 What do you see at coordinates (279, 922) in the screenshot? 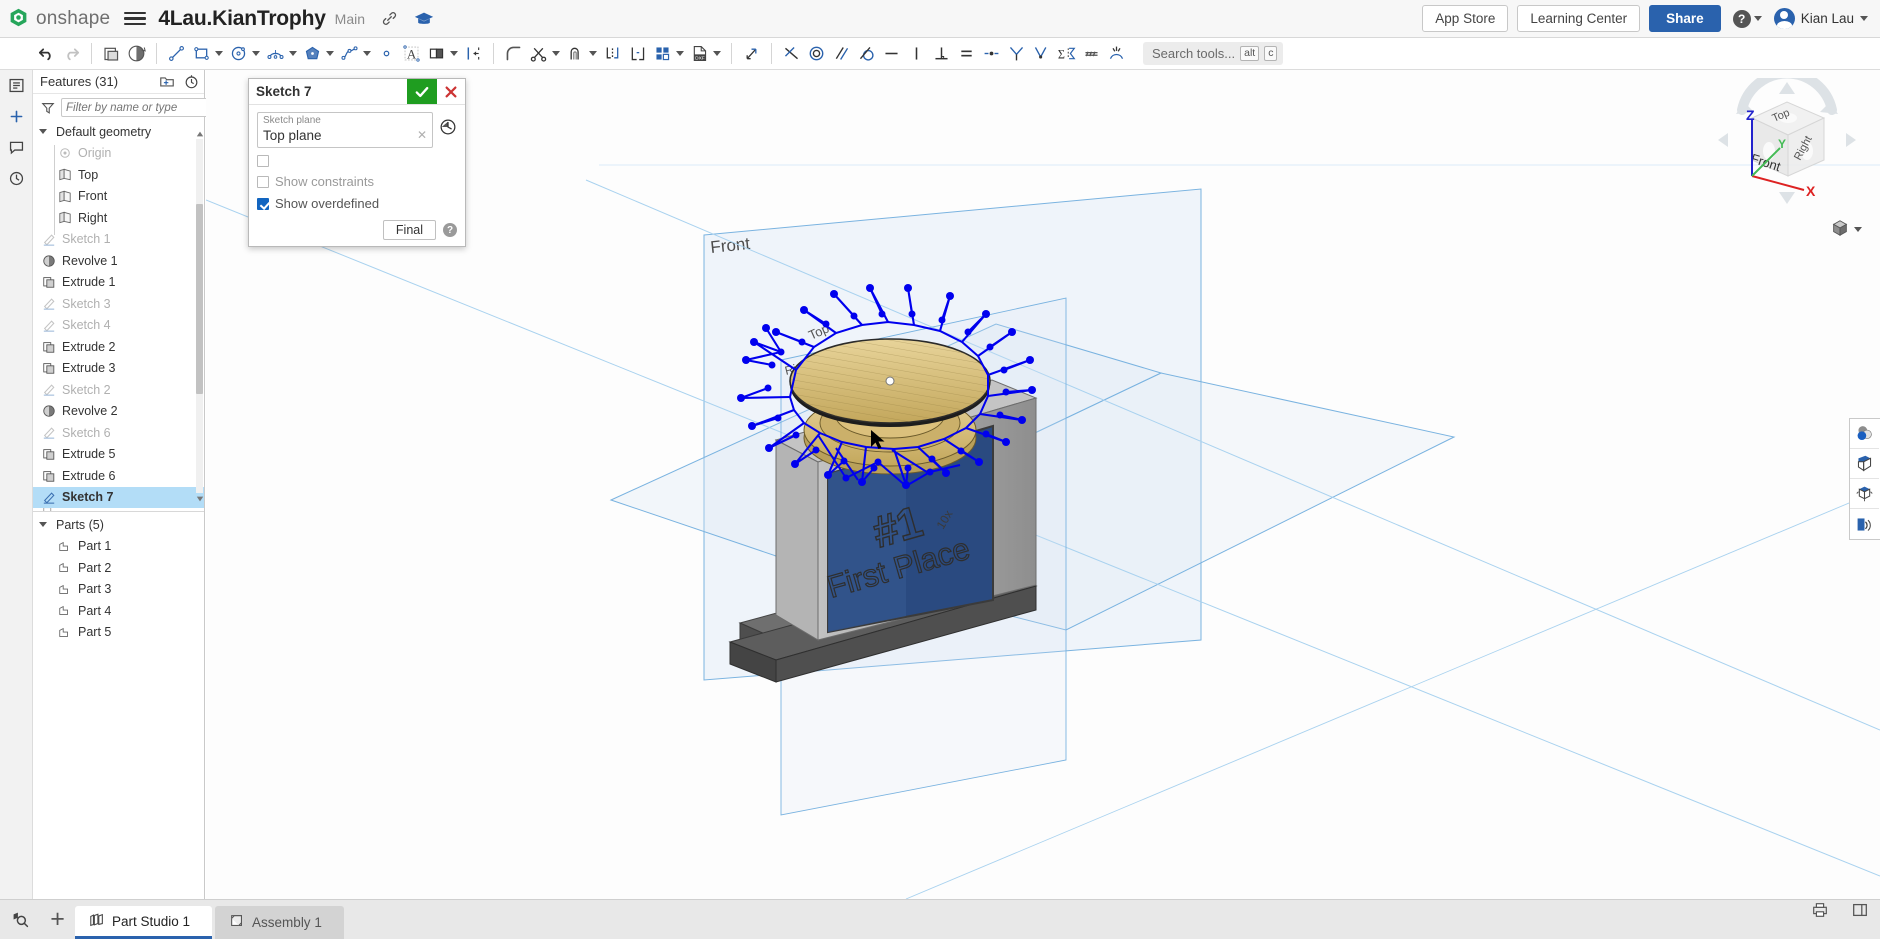
I see `tab-assembly-1: Assembly 1` at bounding box center [279, 922].